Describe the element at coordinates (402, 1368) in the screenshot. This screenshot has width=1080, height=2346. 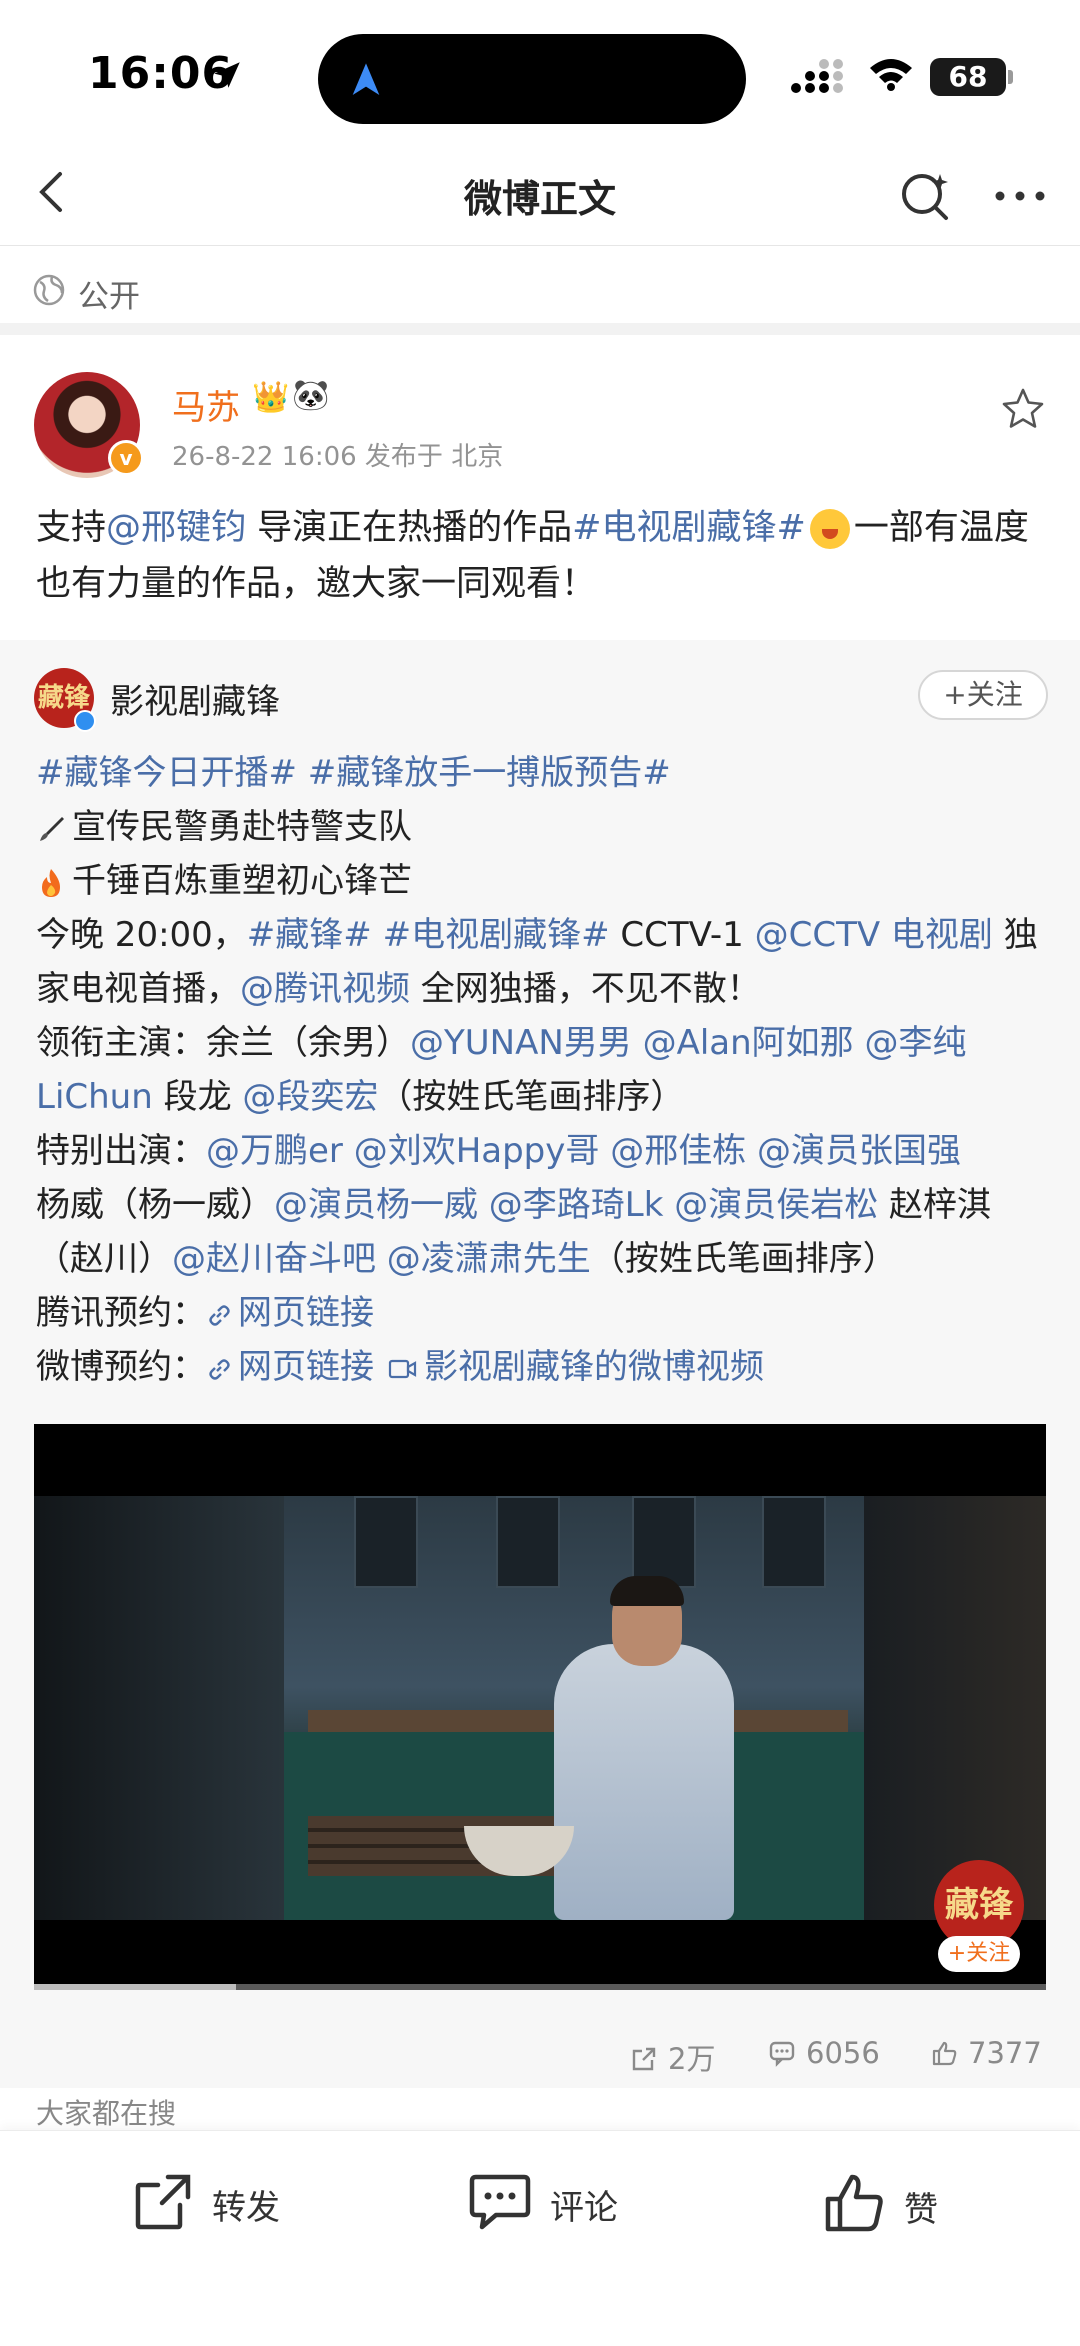
I see `video-icon` at that location.